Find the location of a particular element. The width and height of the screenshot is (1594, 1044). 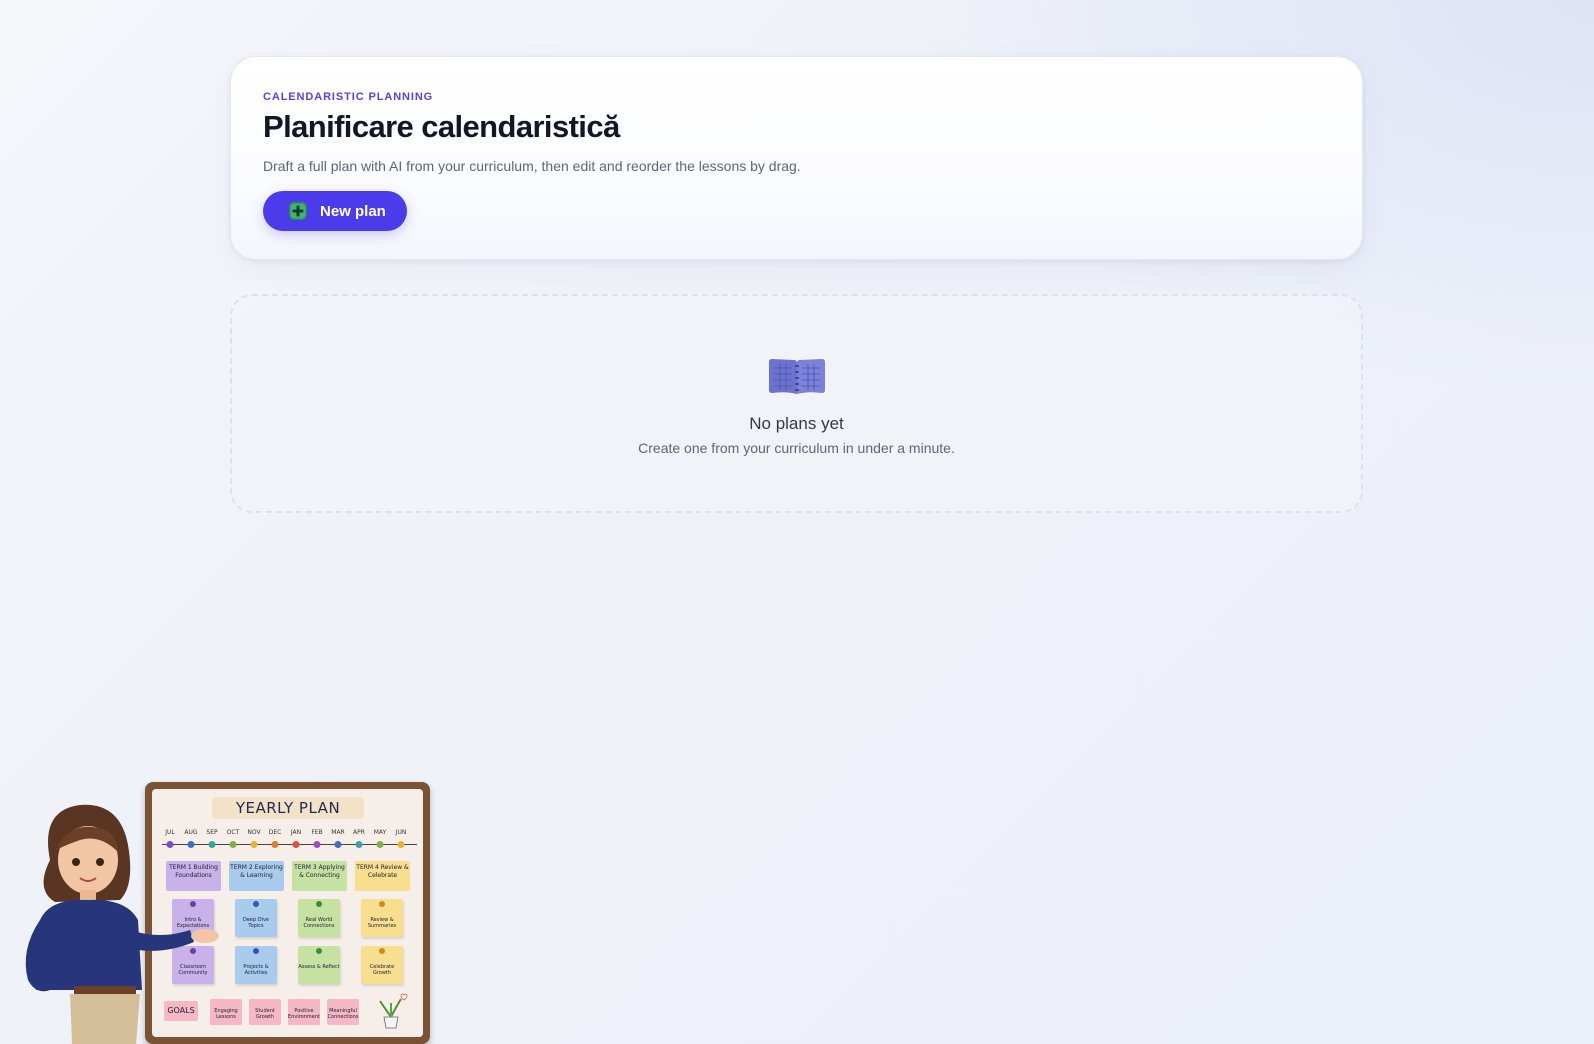

sticky-note: Deep Dive Topics is located at coordinates (256, 918).